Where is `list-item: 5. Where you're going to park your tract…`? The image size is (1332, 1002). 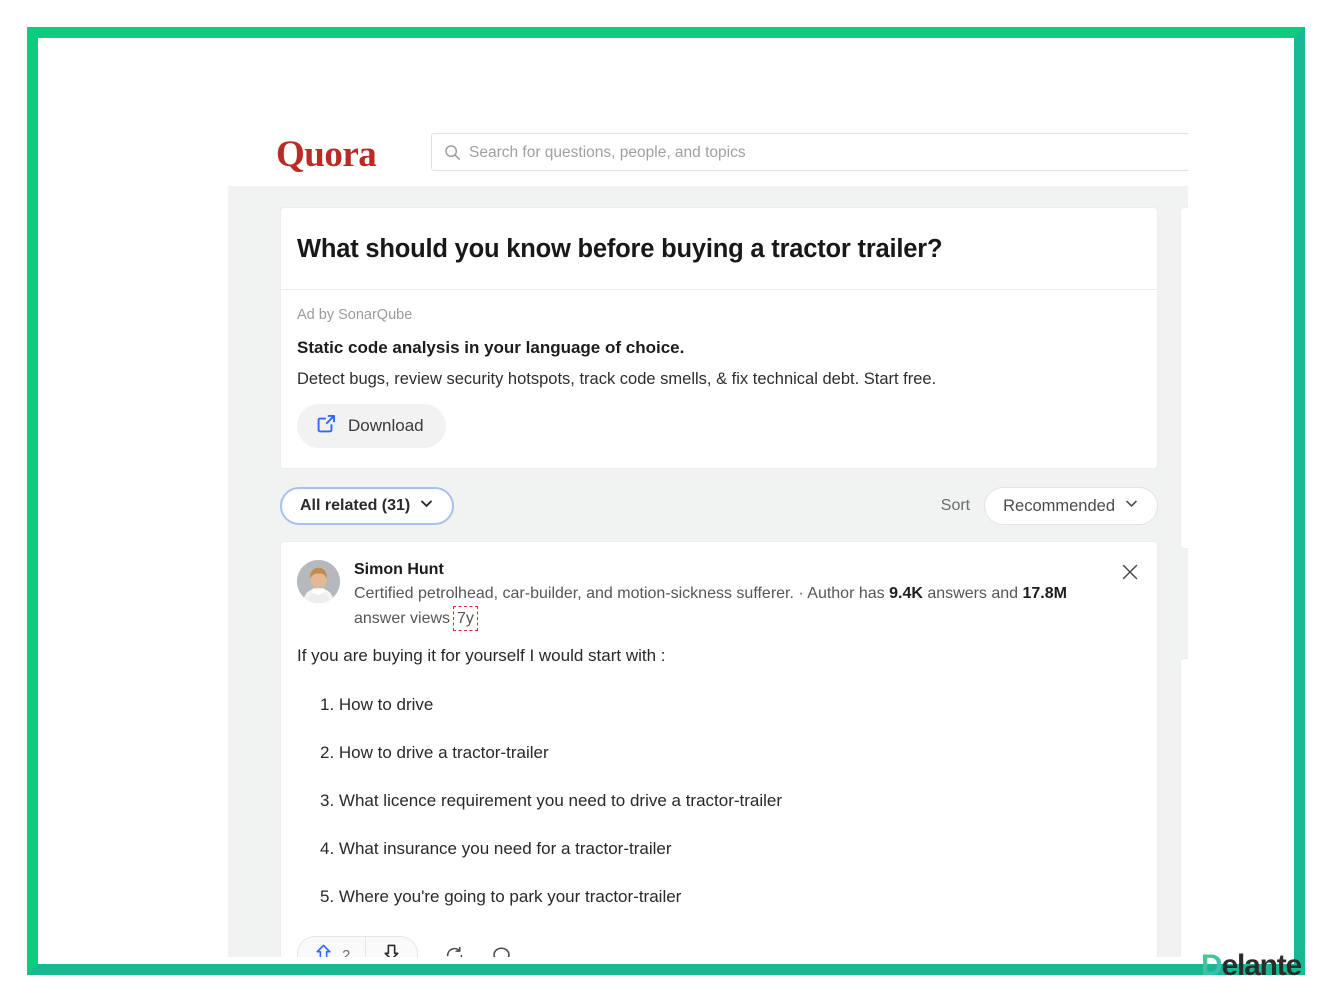
list-item: 5. Where you're going to park your tract… is located at coordinates (501, 897).